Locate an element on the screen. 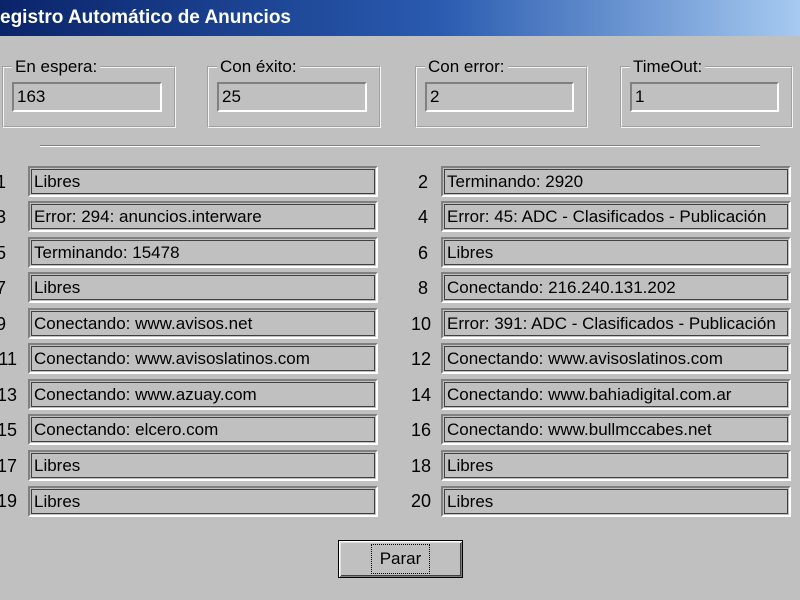  stop-button-label: Parar is located at coordinates (400, 559).